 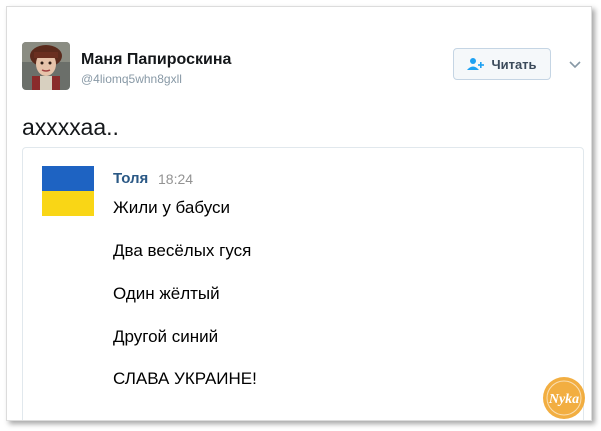 I want to click on follow-button: Читать, so click(x=502, y=64).